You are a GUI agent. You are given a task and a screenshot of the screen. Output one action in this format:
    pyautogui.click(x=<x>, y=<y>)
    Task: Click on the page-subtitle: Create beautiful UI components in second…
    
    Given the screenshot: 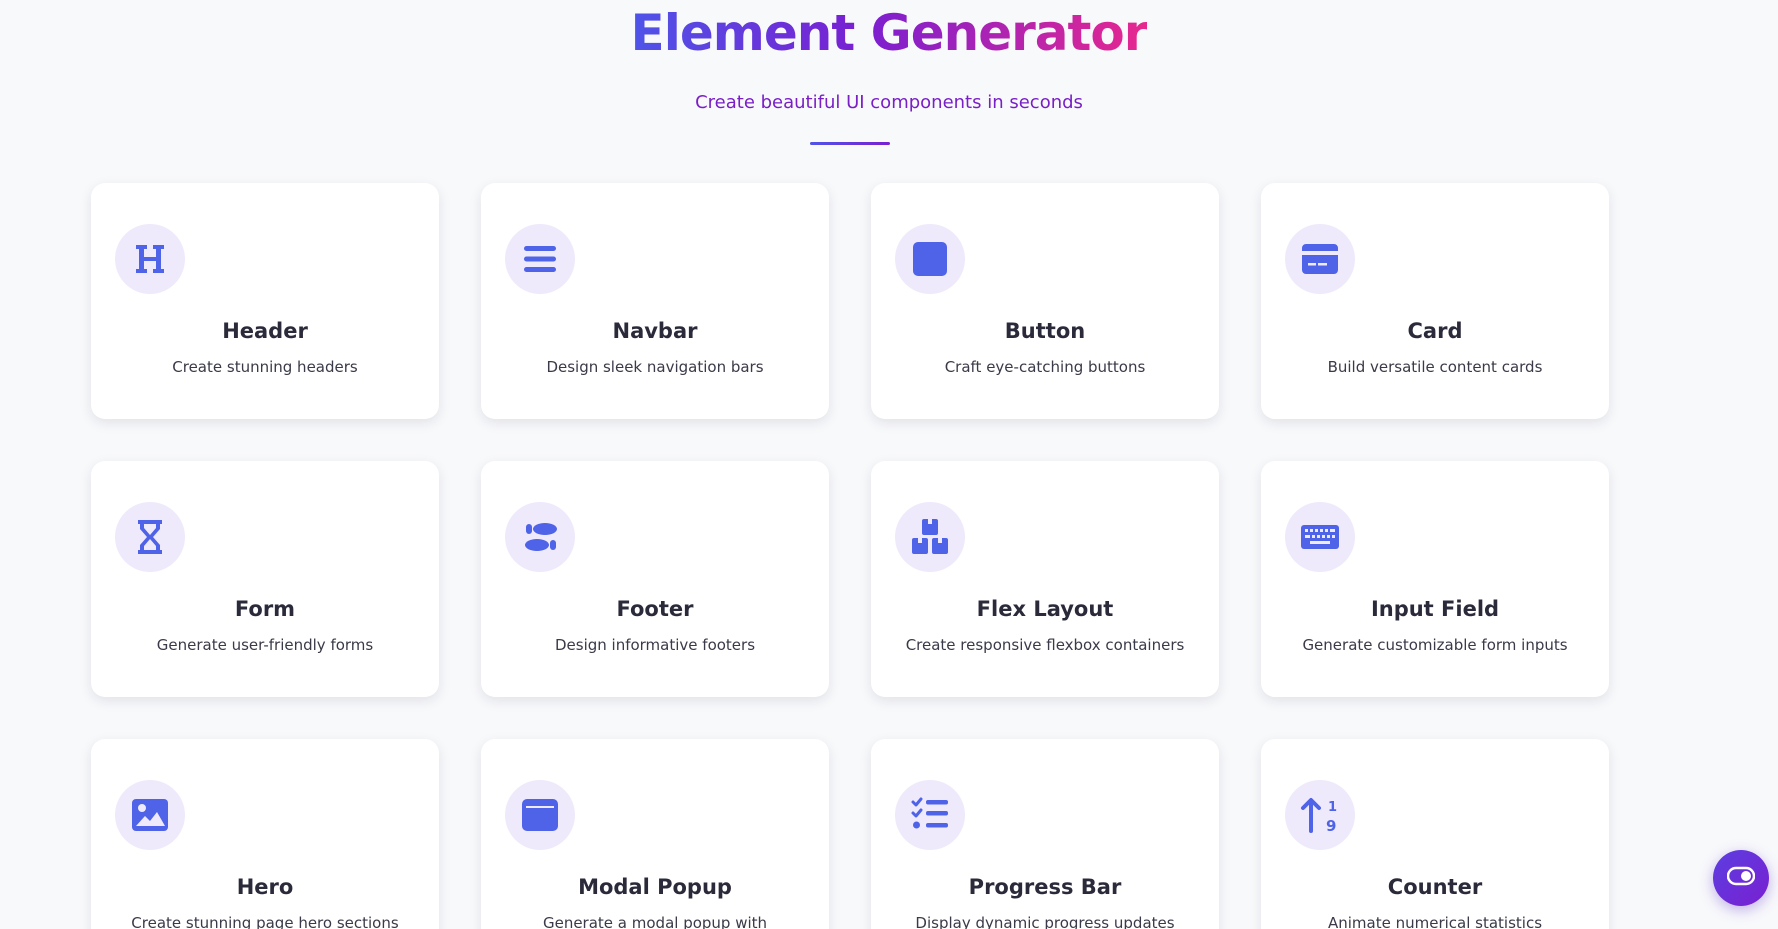 What is the action you would take?
    pyautogui.click(x=889, y=102)
    